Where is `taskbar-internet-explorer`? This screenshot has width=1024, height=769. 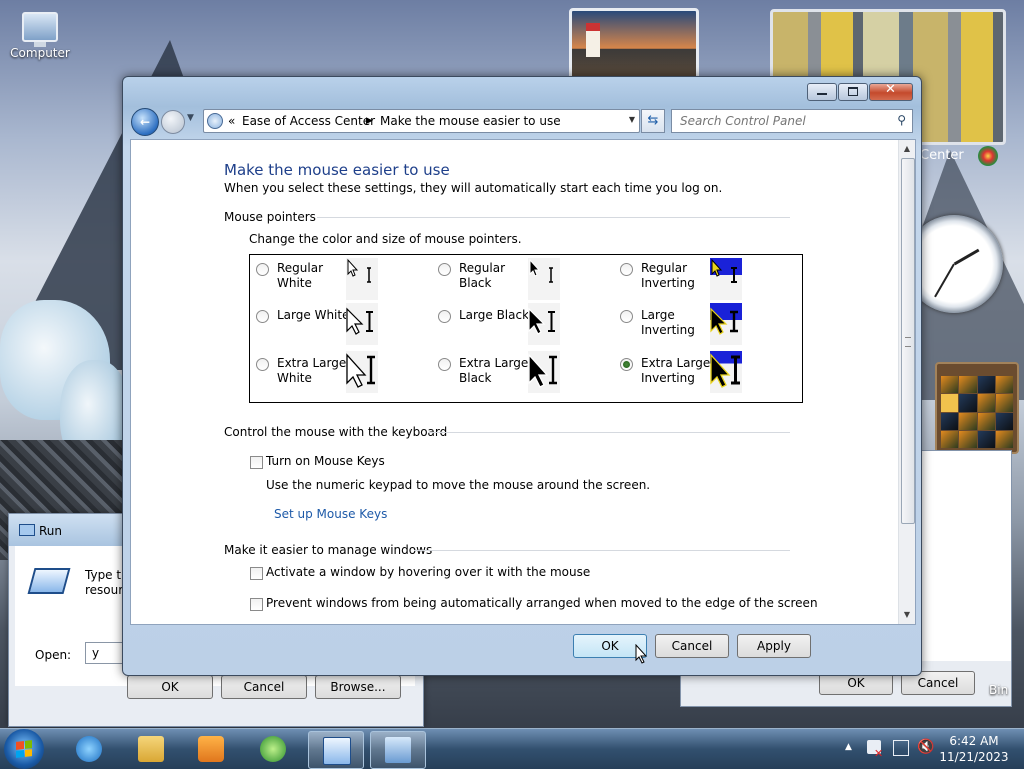
taskbar-internet-explorer is located at coordinates (89, 749).